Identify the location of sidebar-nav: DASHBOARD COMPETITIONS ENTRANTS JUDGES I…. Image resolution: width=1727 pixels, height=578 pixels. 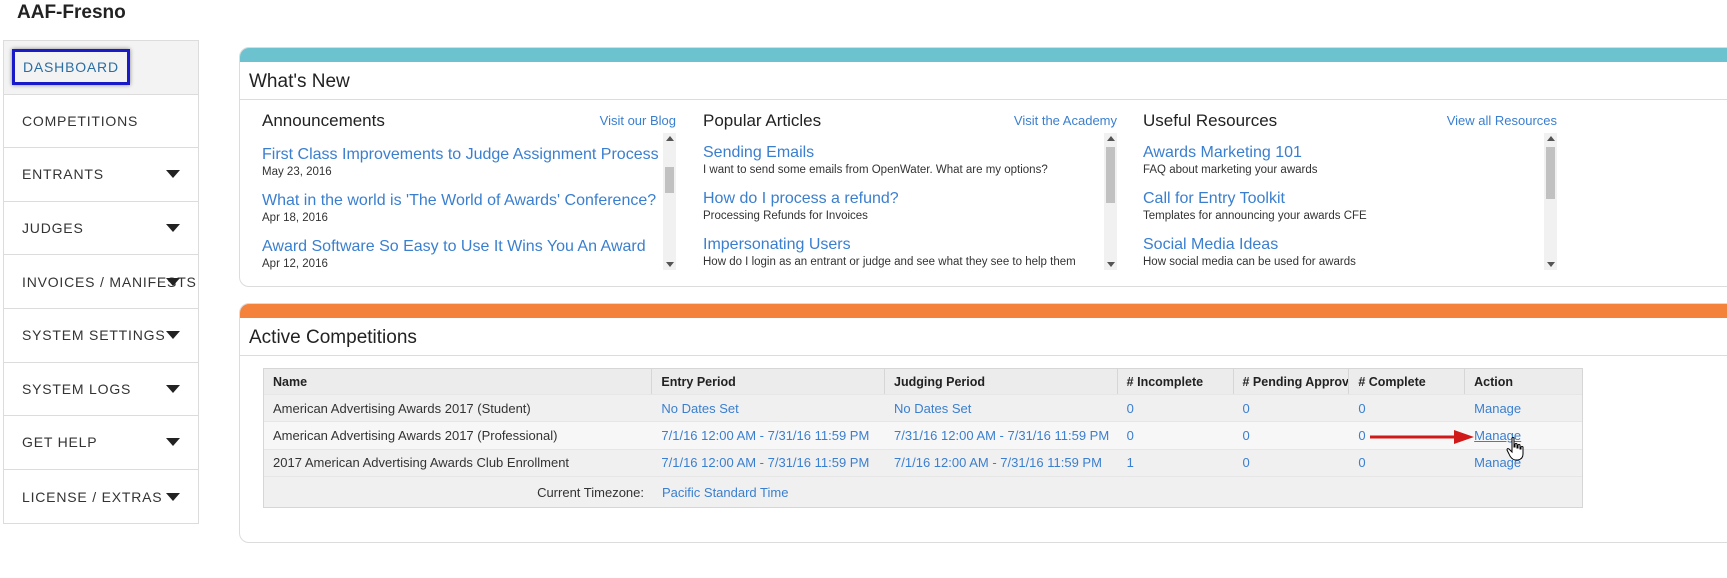
(101, 282).